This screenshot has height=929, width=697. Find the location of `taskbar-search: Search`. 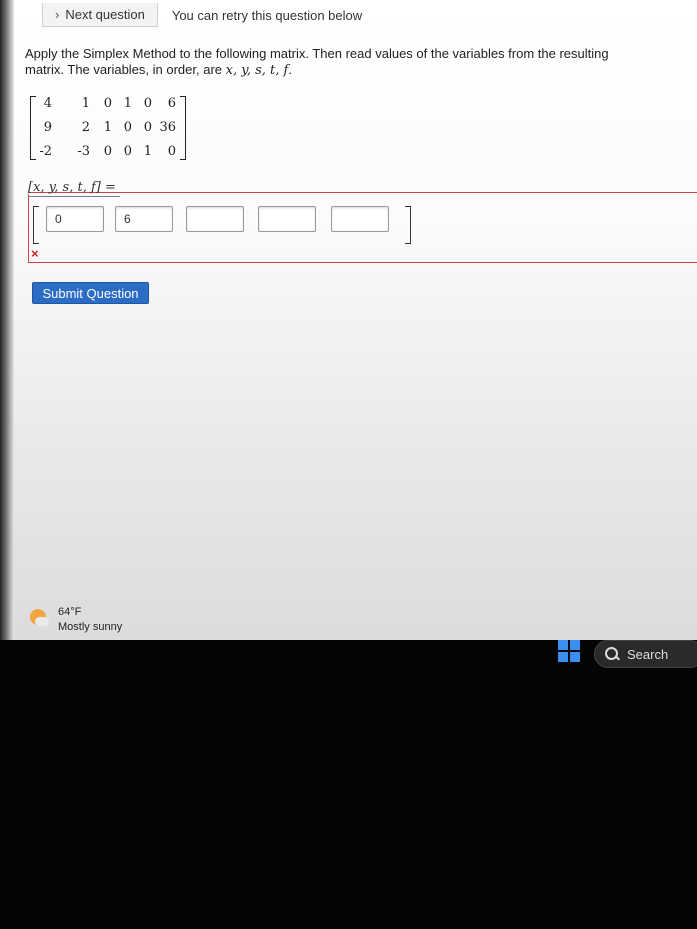

taskbar-search: Search is located at coordinates (645, 654).